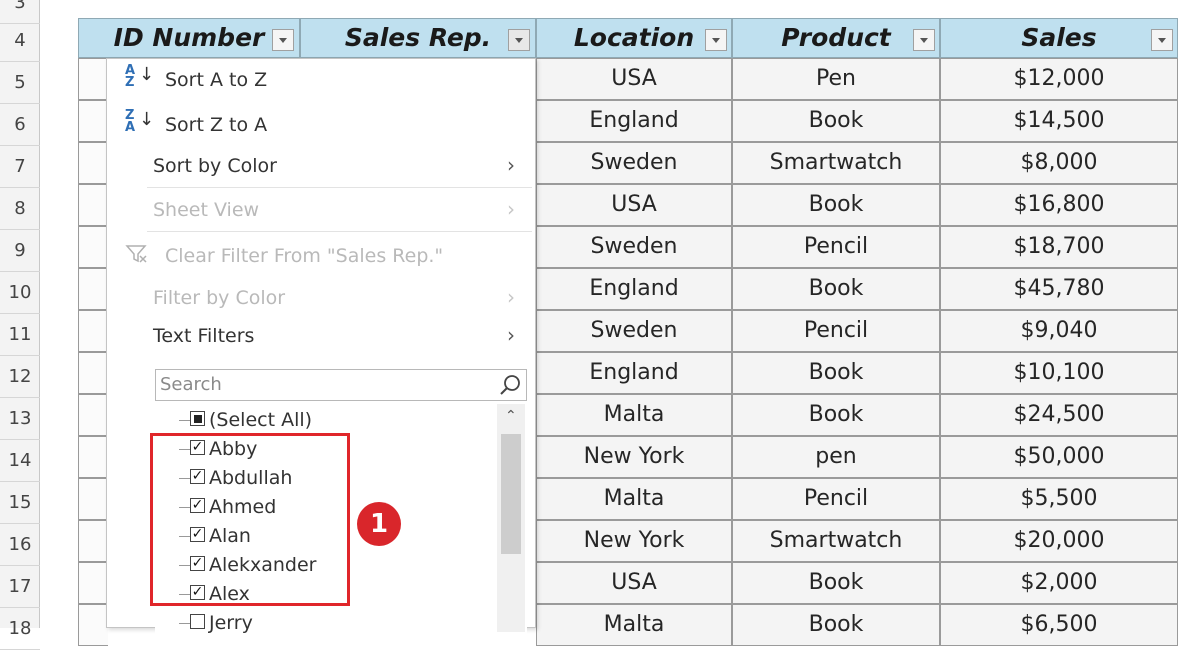  What do you see at coordinates (20, 629) in the screenshot?
I see `row-number: 18` at bounding box center [20, 629].